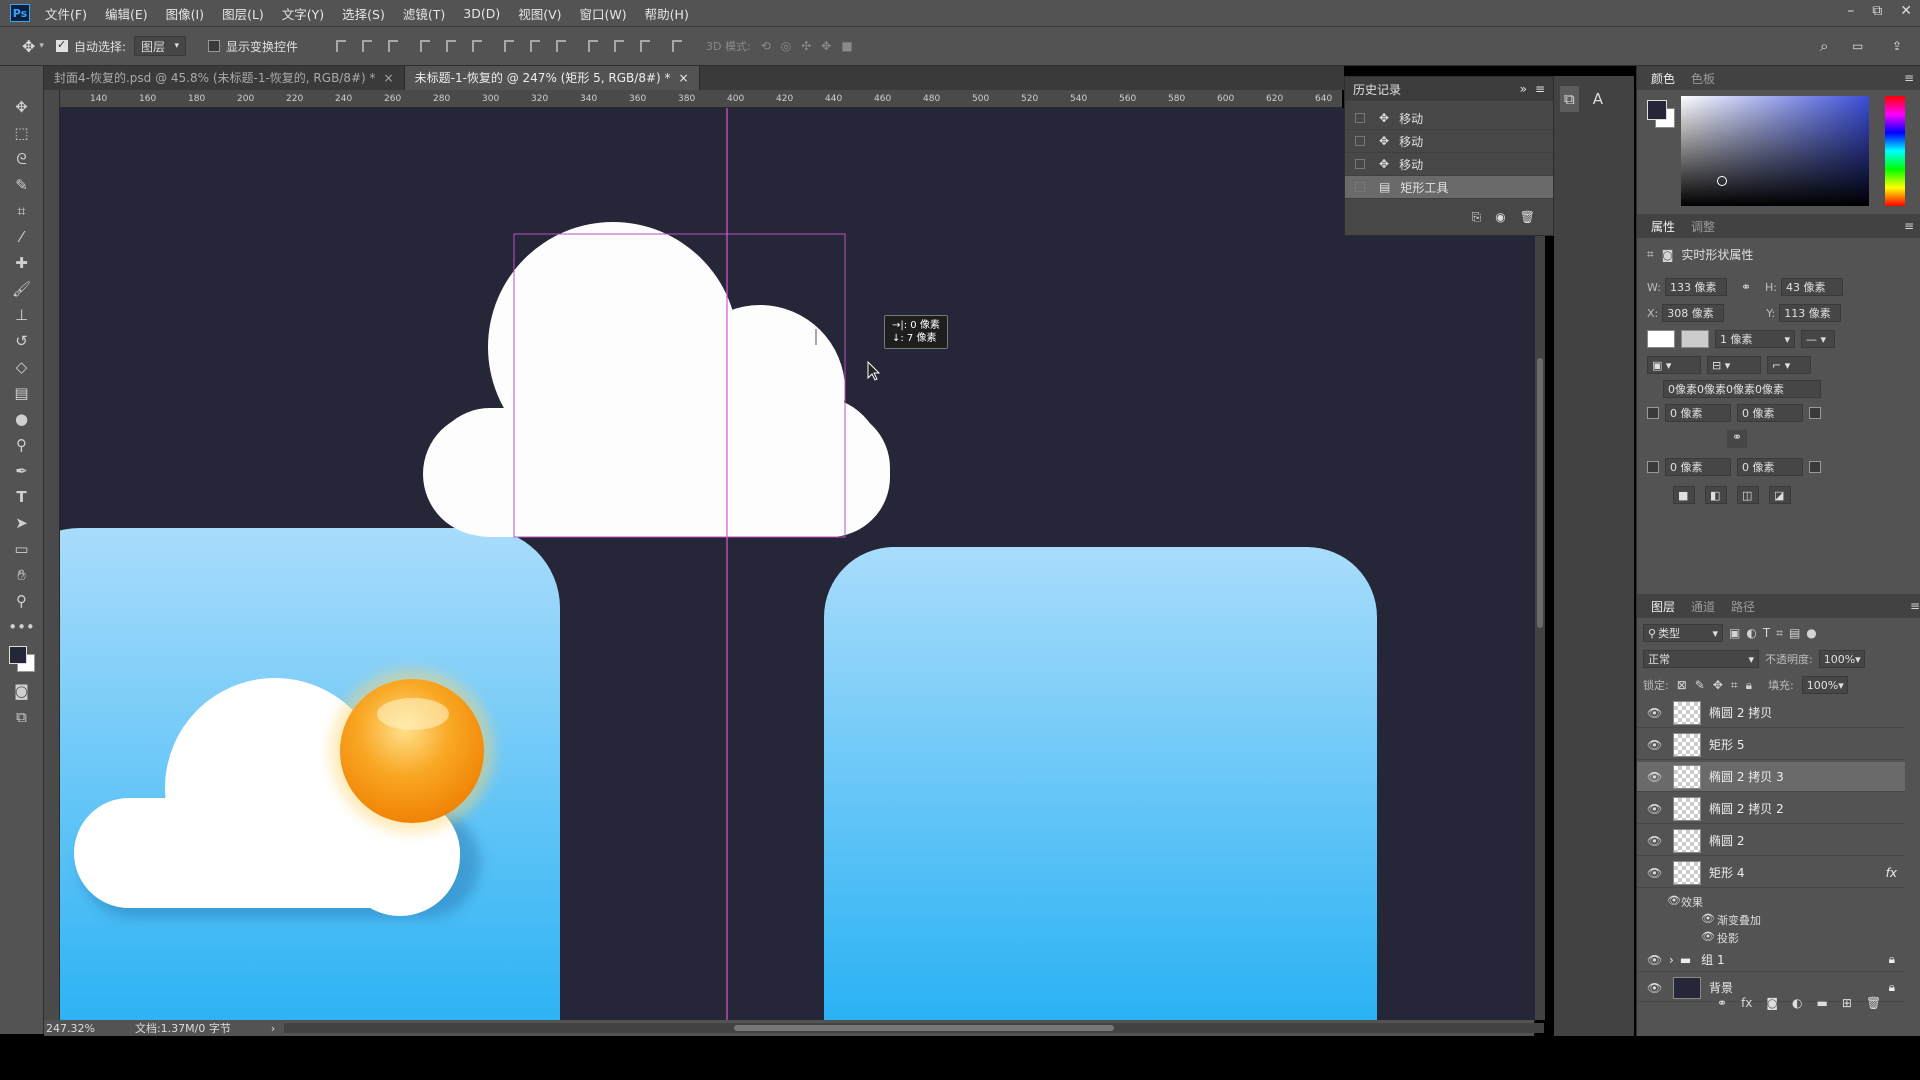 This screenshot has width=1920, height=1080. I want to click on expand-icon: », so click(1523, 89).